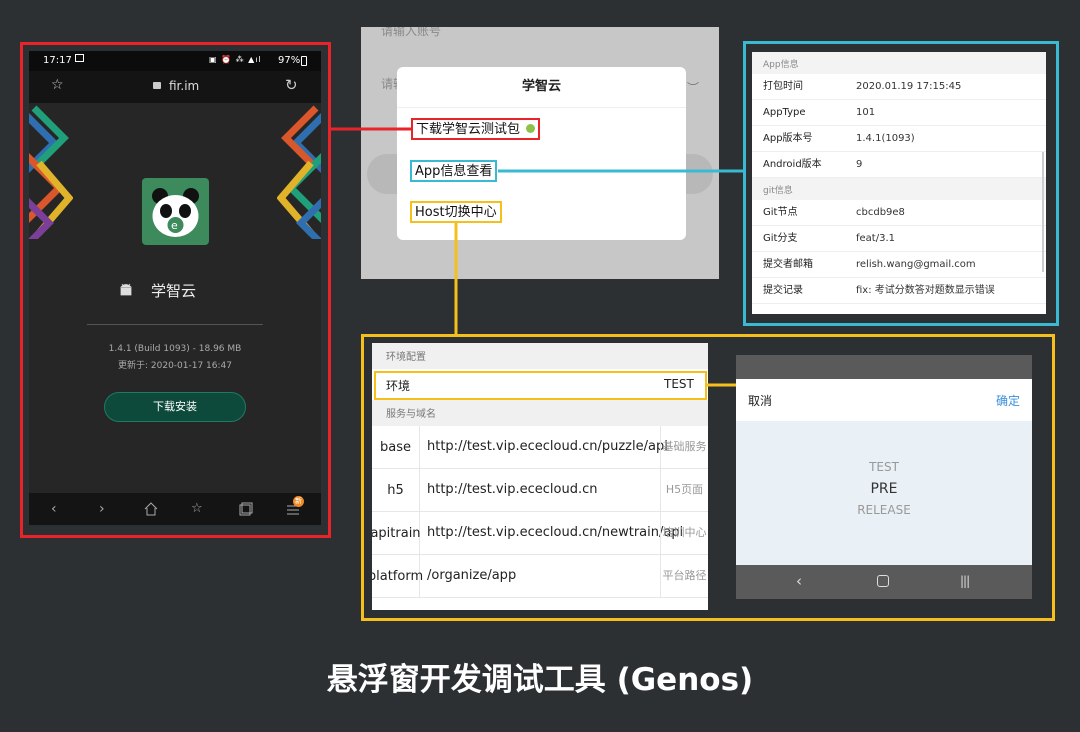 The height and width of the screenshot is (732, 1080). What do you see at coordinates (899, 239) in the screenshot?
I see `info-row: Git分支 feat/3.1` at bounding box center [899, 239].